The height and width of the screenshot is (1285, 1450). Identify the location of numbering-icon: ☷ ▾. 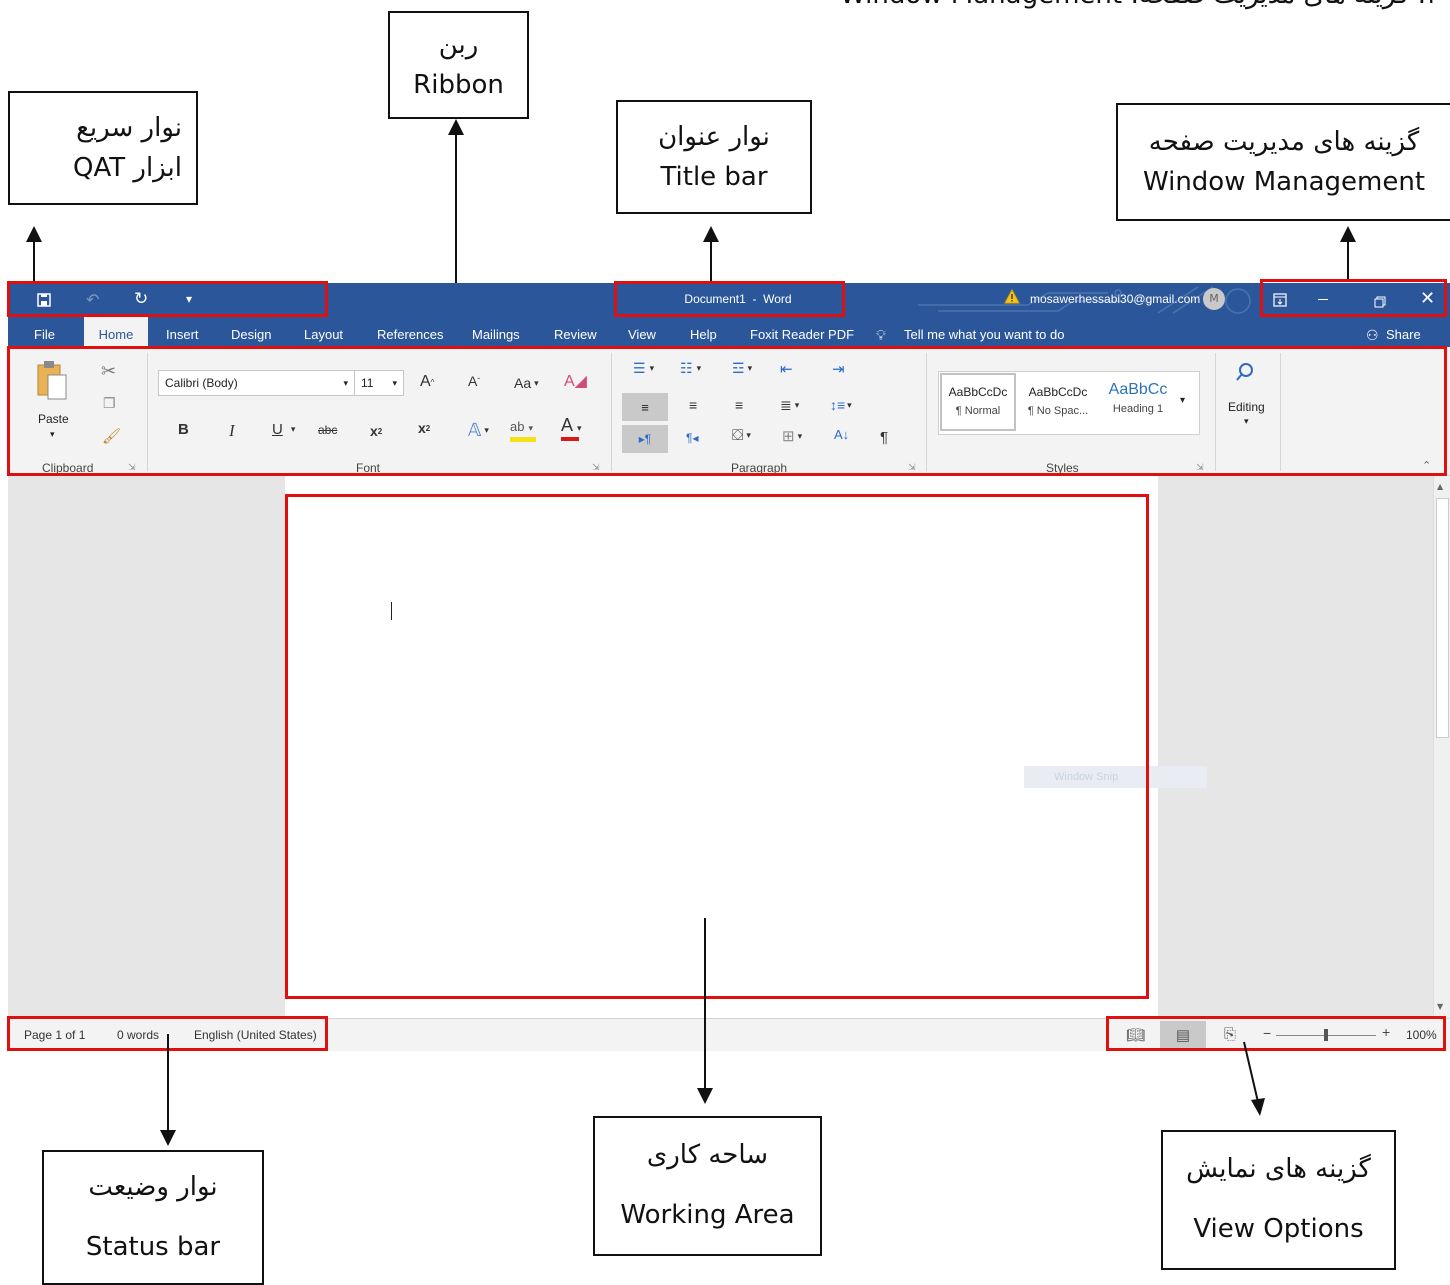
(690, 368).